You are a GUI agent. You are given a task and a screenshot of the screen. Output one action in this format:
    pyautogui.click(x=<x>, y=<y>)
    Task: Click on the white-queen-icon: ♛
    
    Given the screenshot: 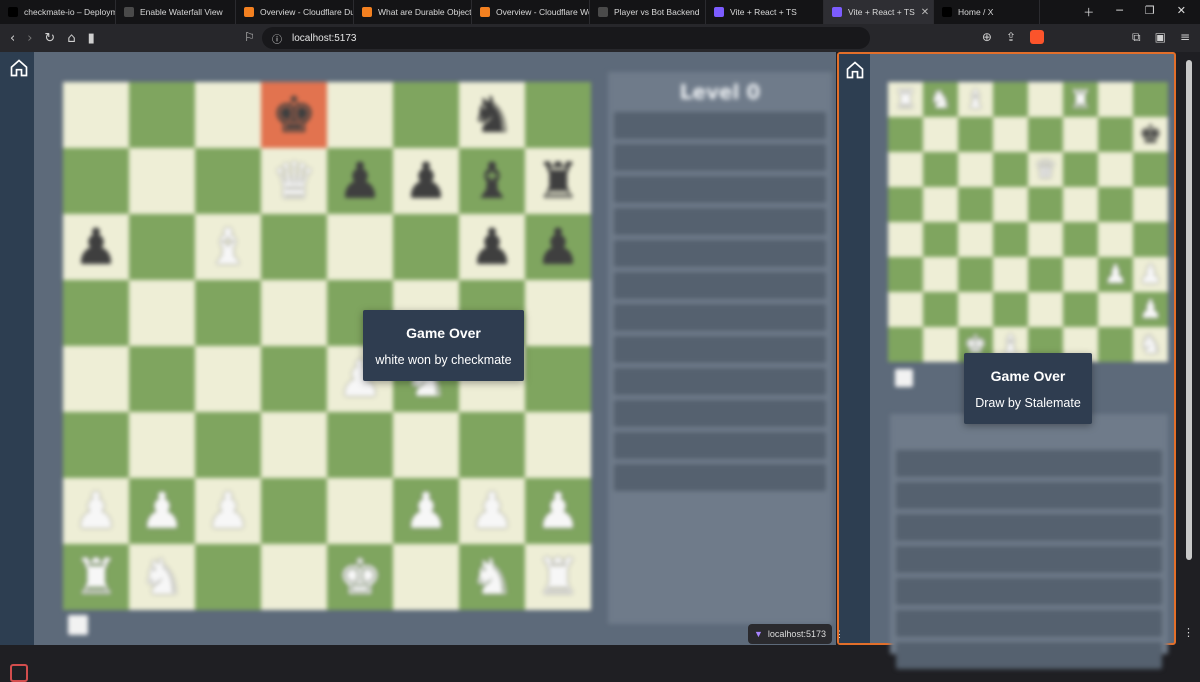 What is the action you would take?
    pyautogui.click(x=1045, y=170)
    